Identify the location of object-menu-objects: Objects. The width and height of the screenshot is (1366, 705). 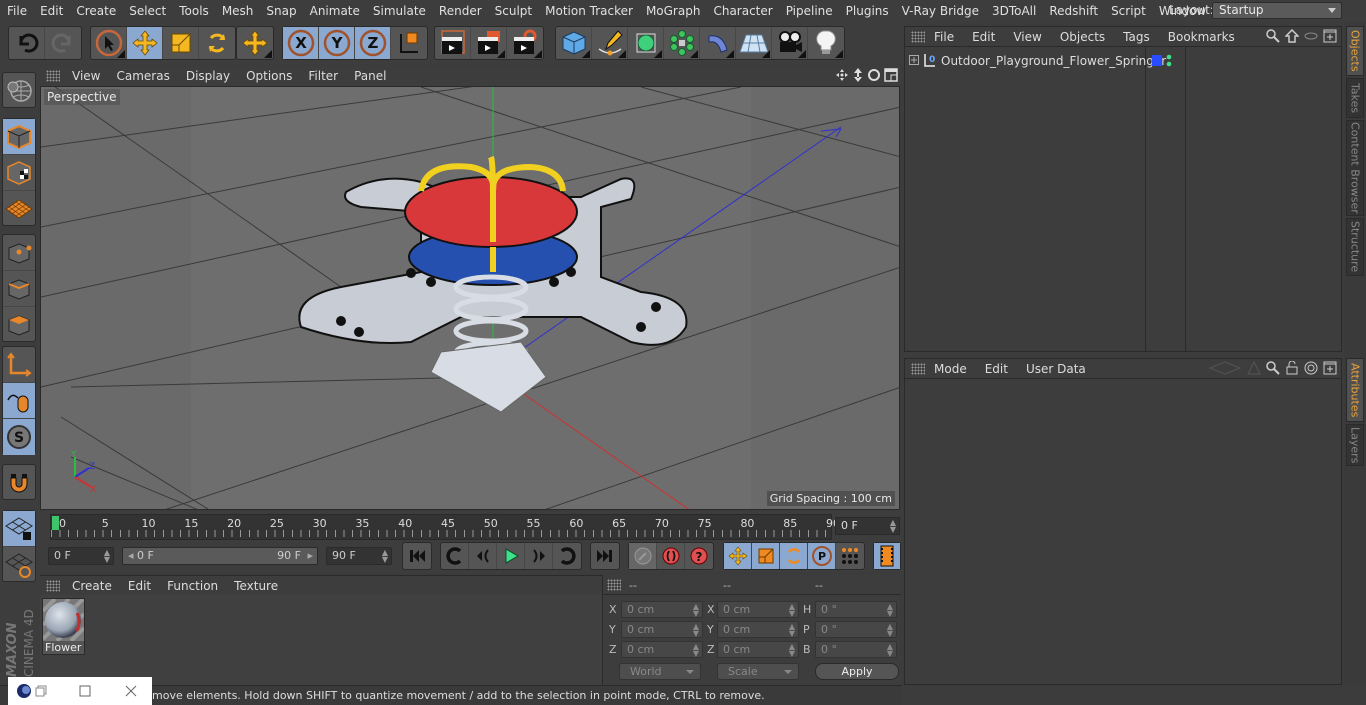
(1087, 37).